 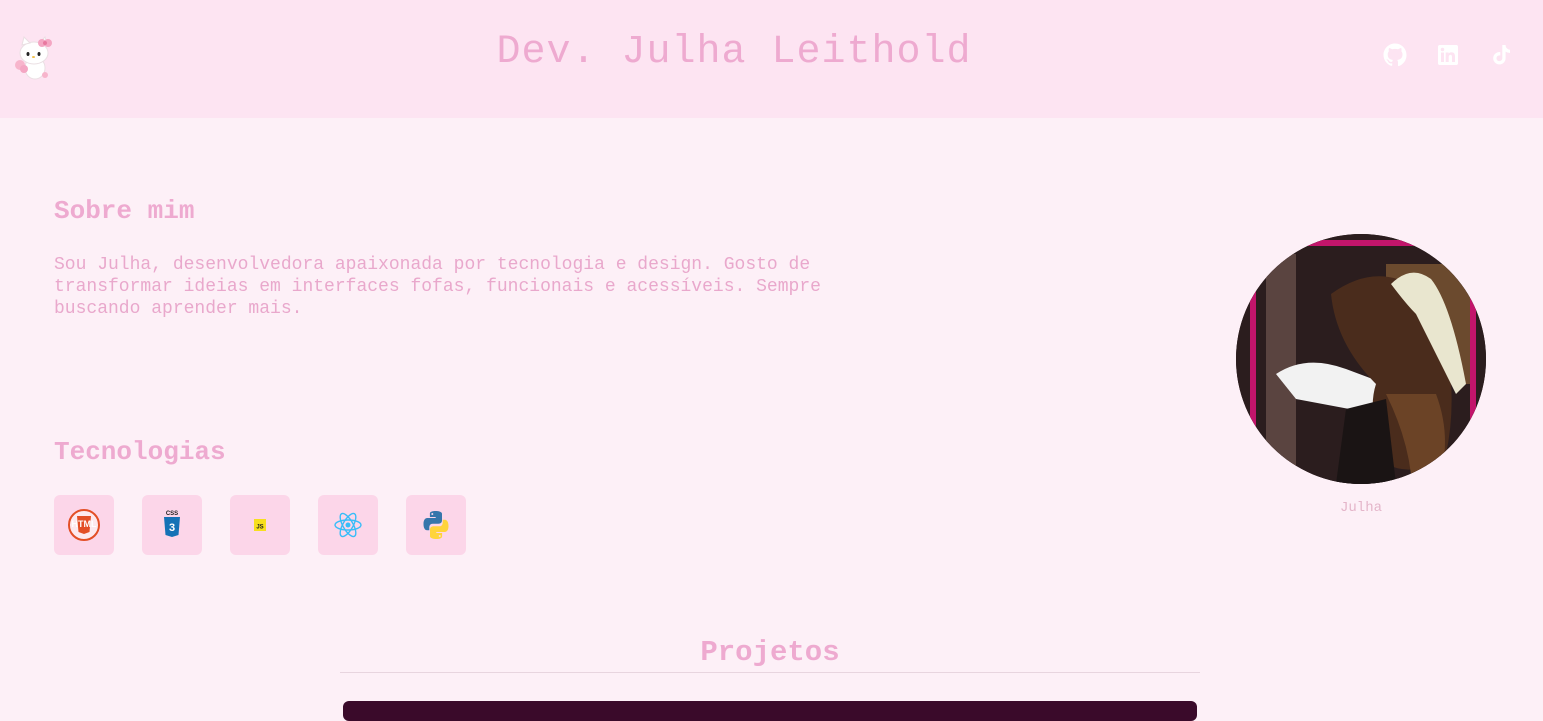 I want to click on tech-item-javascript: JS, so click(x=260, y=525).